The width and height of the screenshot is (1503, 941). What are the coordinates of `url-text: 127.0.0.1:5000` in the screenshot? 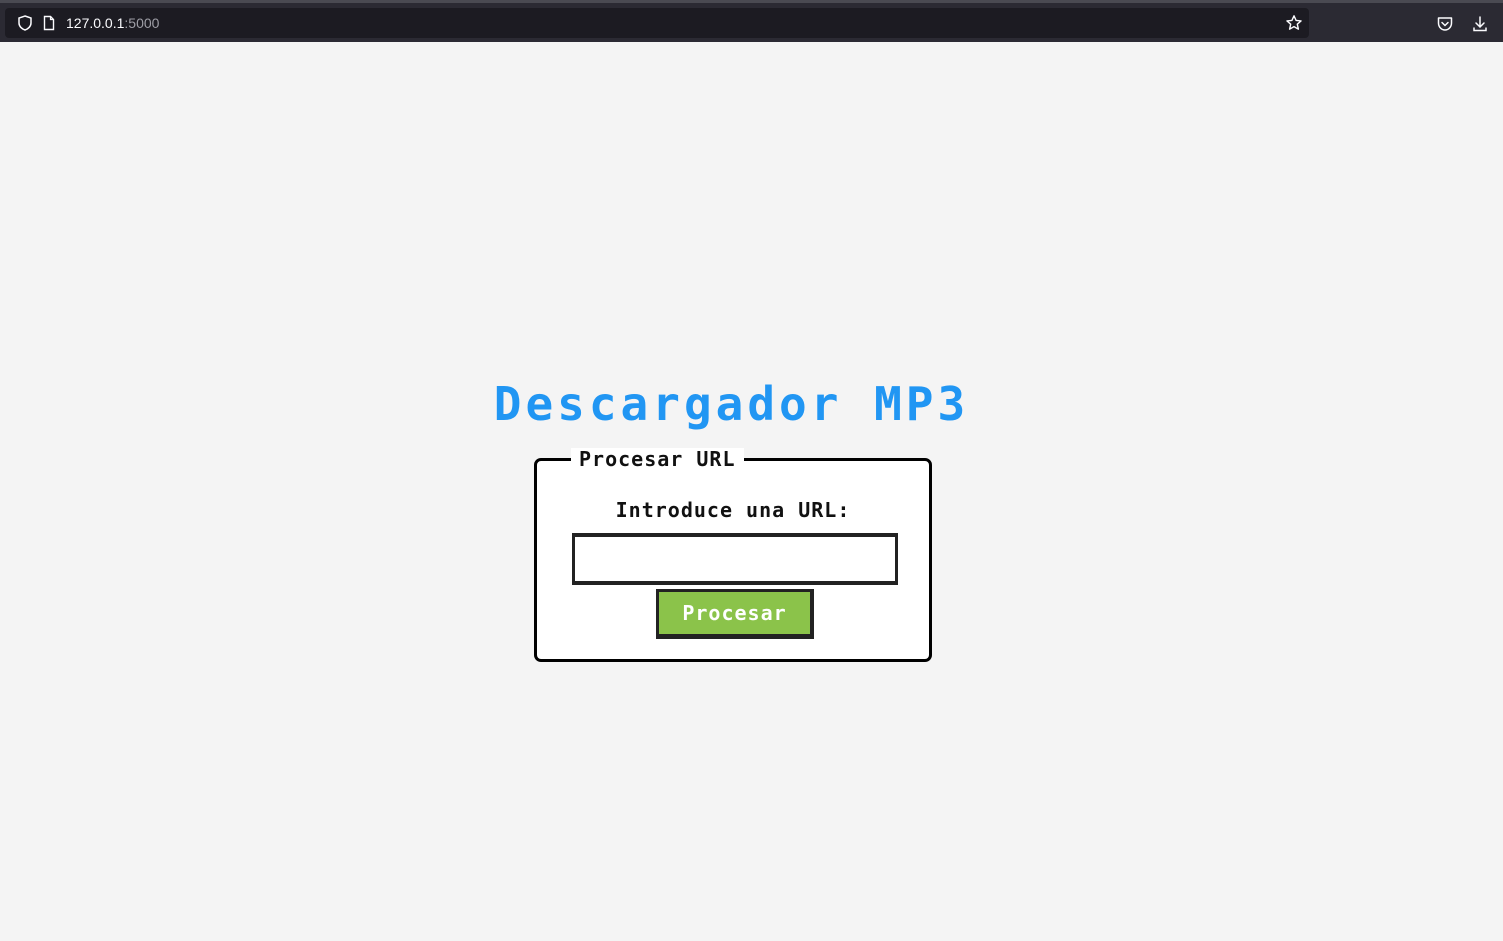 It's located at (112, 23).